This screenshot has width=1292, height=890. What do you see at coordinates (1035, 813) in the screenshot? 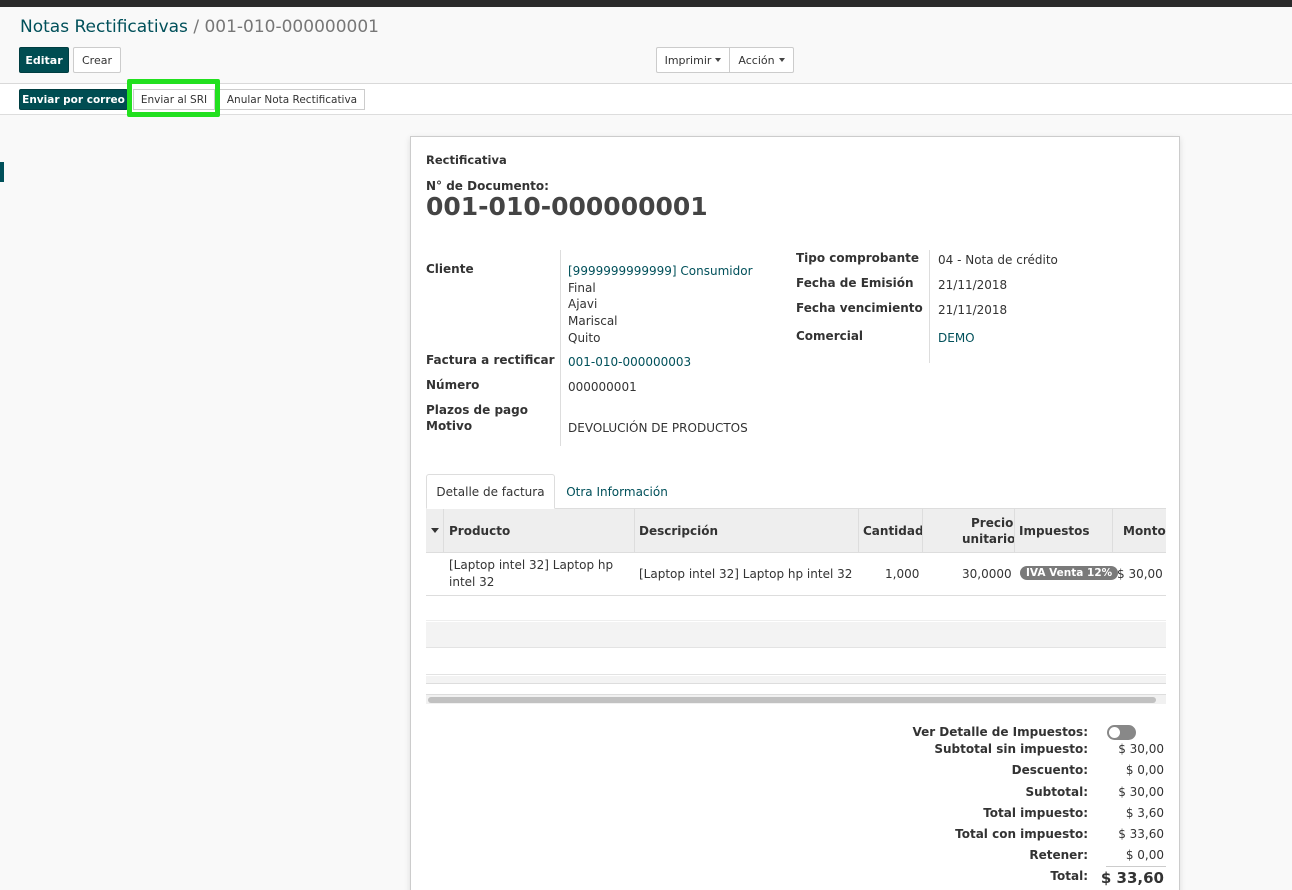
I see `total-impuesto-label: Total impuesto:` at bounding box center [1035, 813].